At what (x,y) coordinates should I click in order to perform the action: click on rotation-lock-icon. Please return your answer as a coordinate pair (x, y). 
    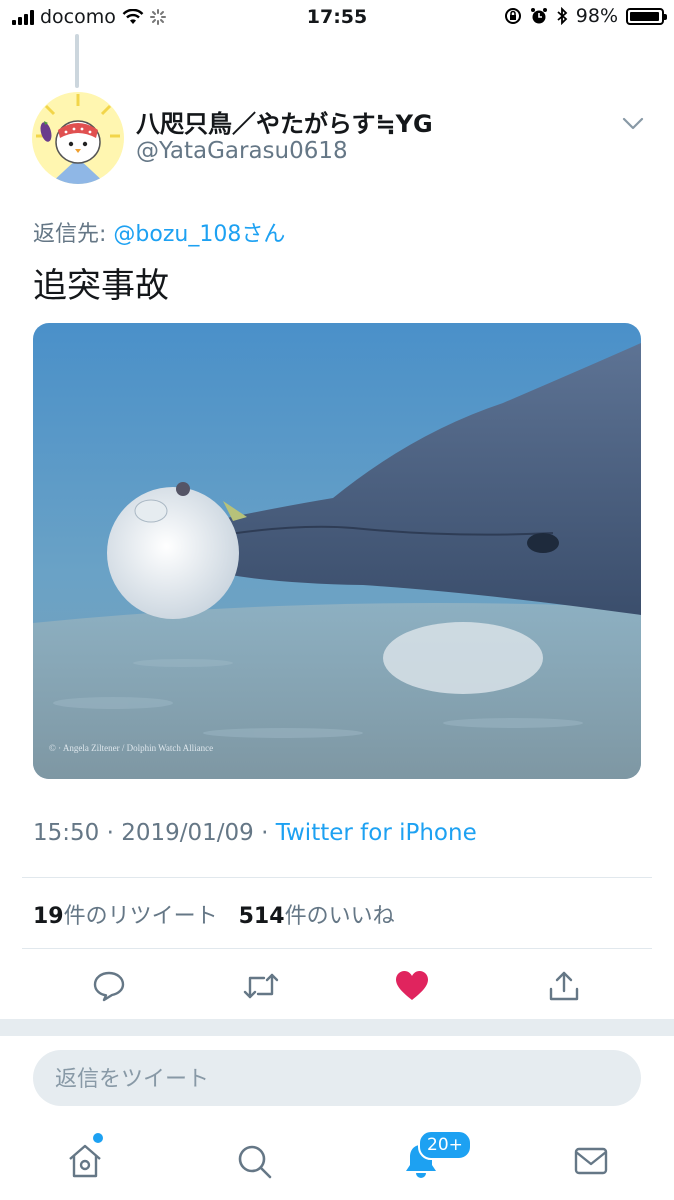
    Looking at the image, I should click on (512, 16).